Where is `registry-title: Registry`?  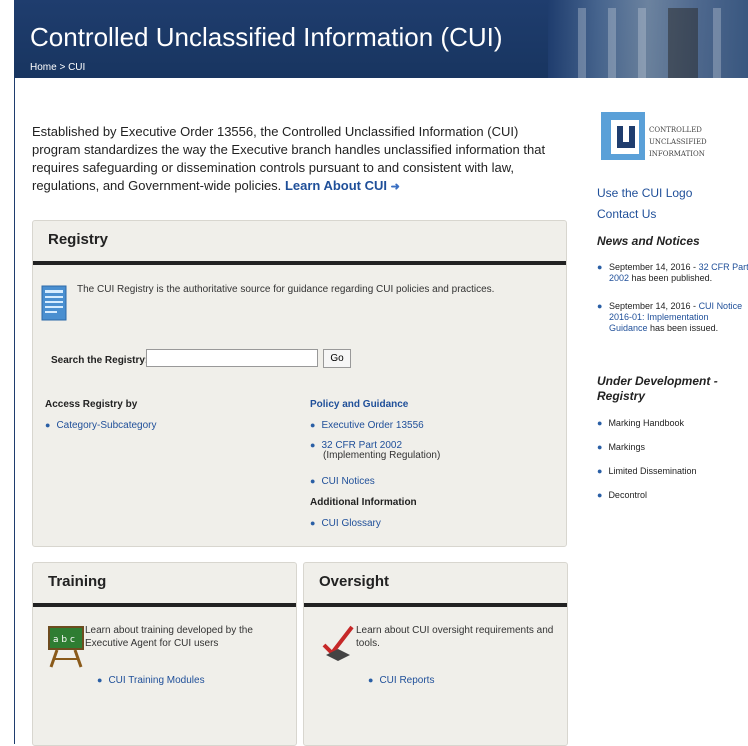 registry-title: Registry is located at coordinates (78, 239).